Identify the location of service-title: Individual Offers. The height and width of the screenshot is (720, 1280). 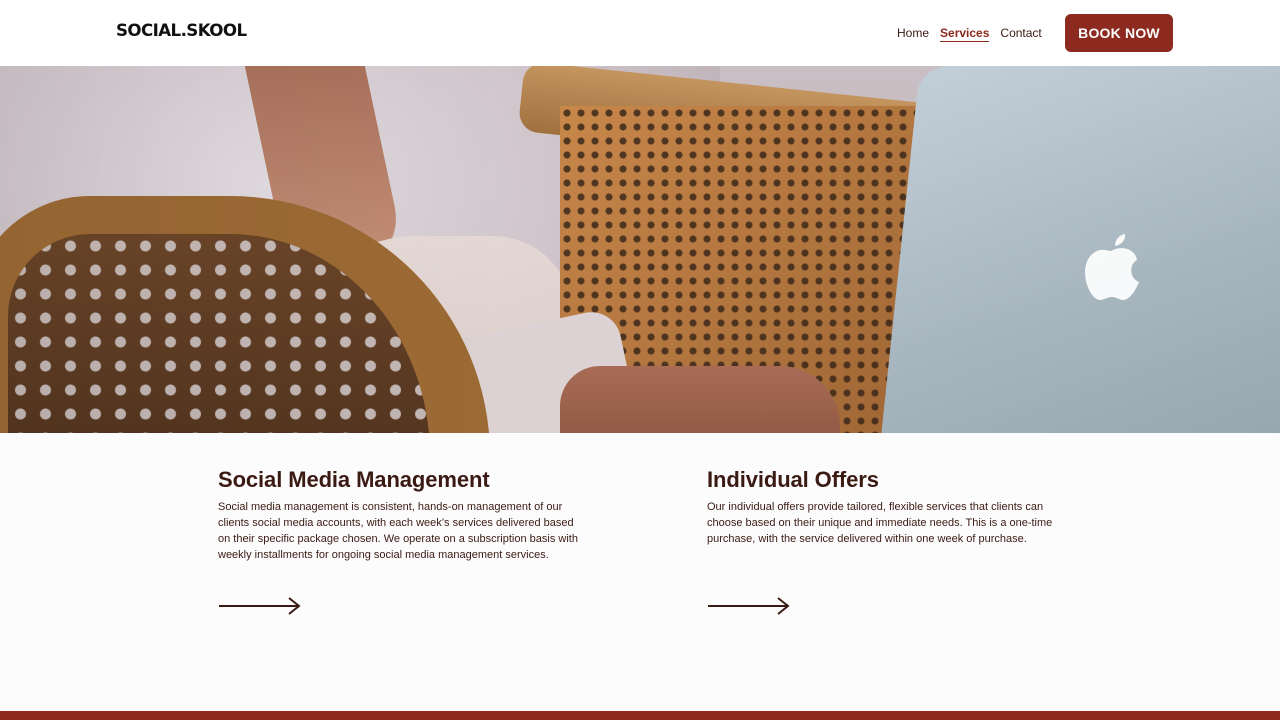
(793, 479).